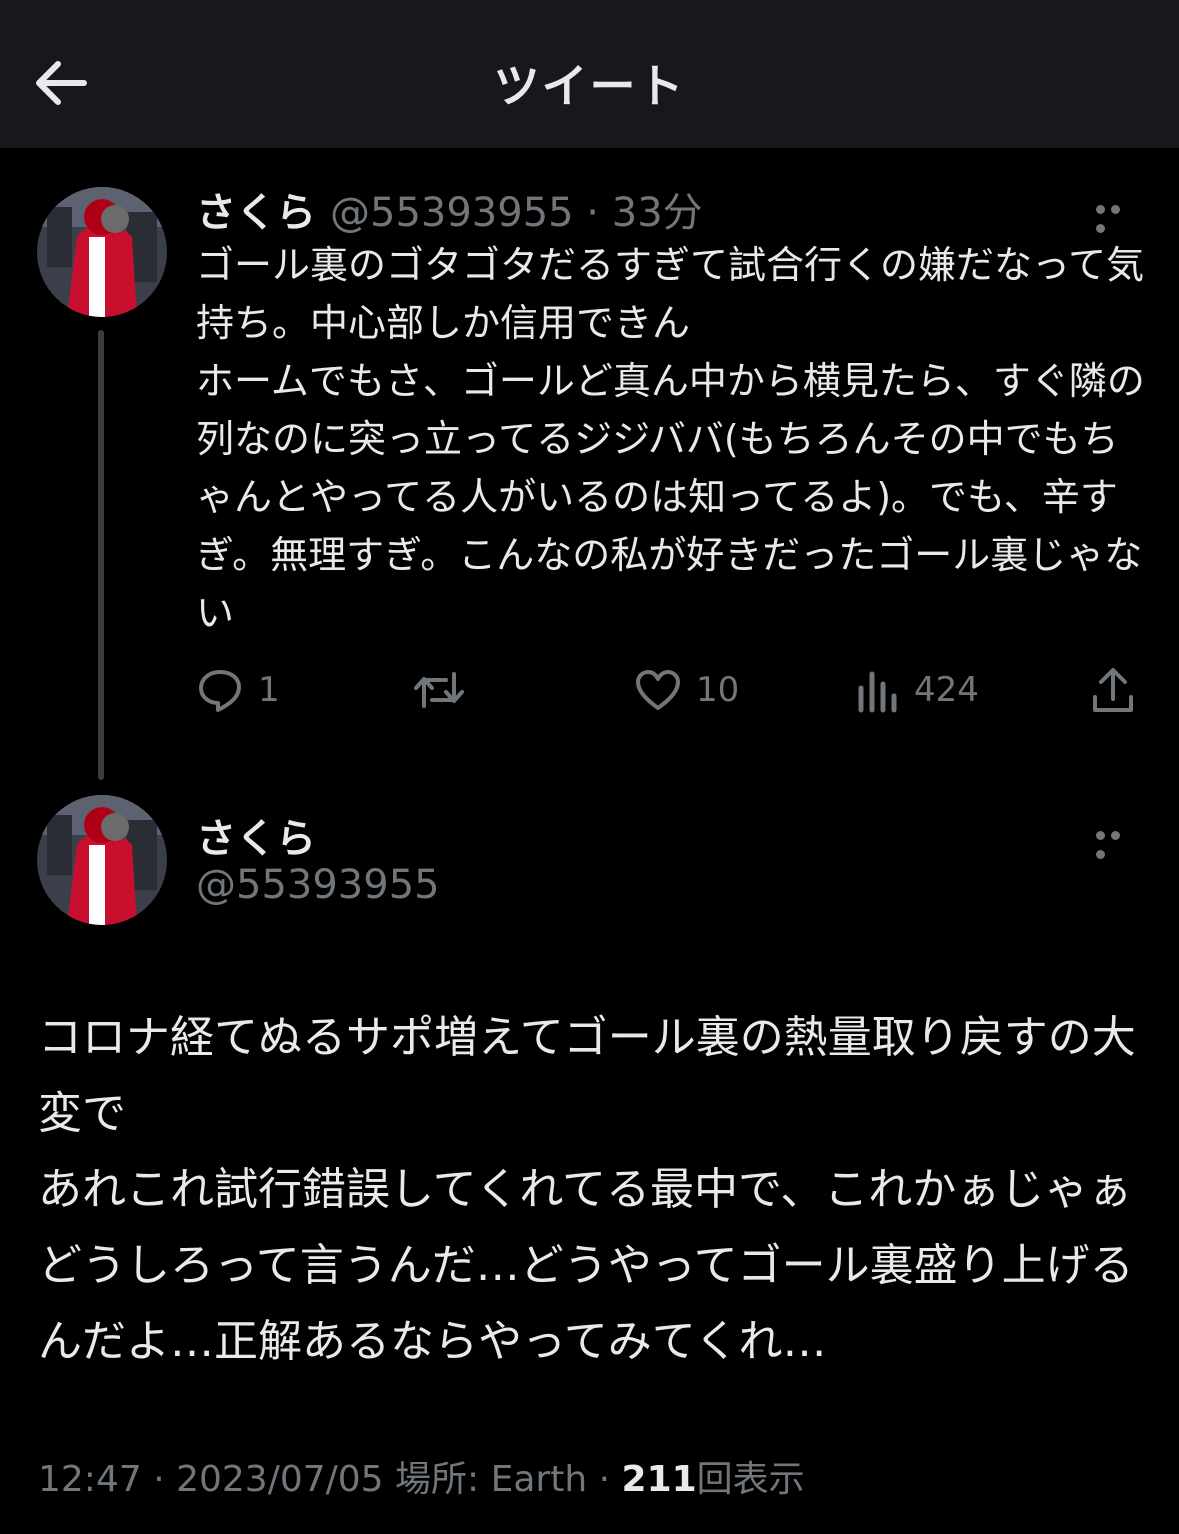 This screenshot has width=1179, height=1534. What do you see at coordinates (659, 1479) in the screenshot?
I see `view-count: 211` at bounding box center [659, 1479].